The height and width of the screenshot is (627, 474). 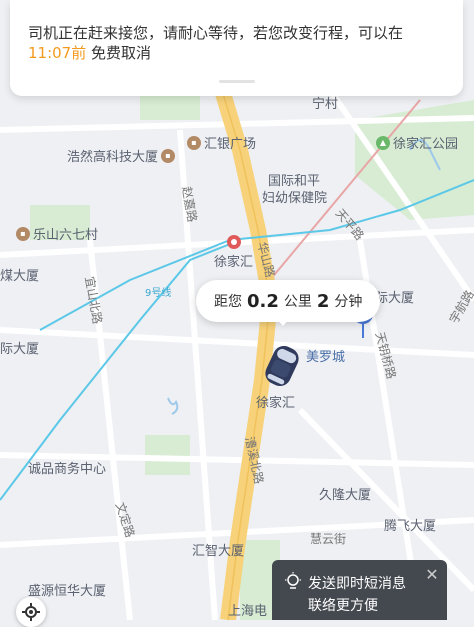 What do you see at coordinates (121, 155) in the screenshot?
I see `poi-haoran-tower: 浩然高科技大厦 ▪` at bounding box center [121, 155].